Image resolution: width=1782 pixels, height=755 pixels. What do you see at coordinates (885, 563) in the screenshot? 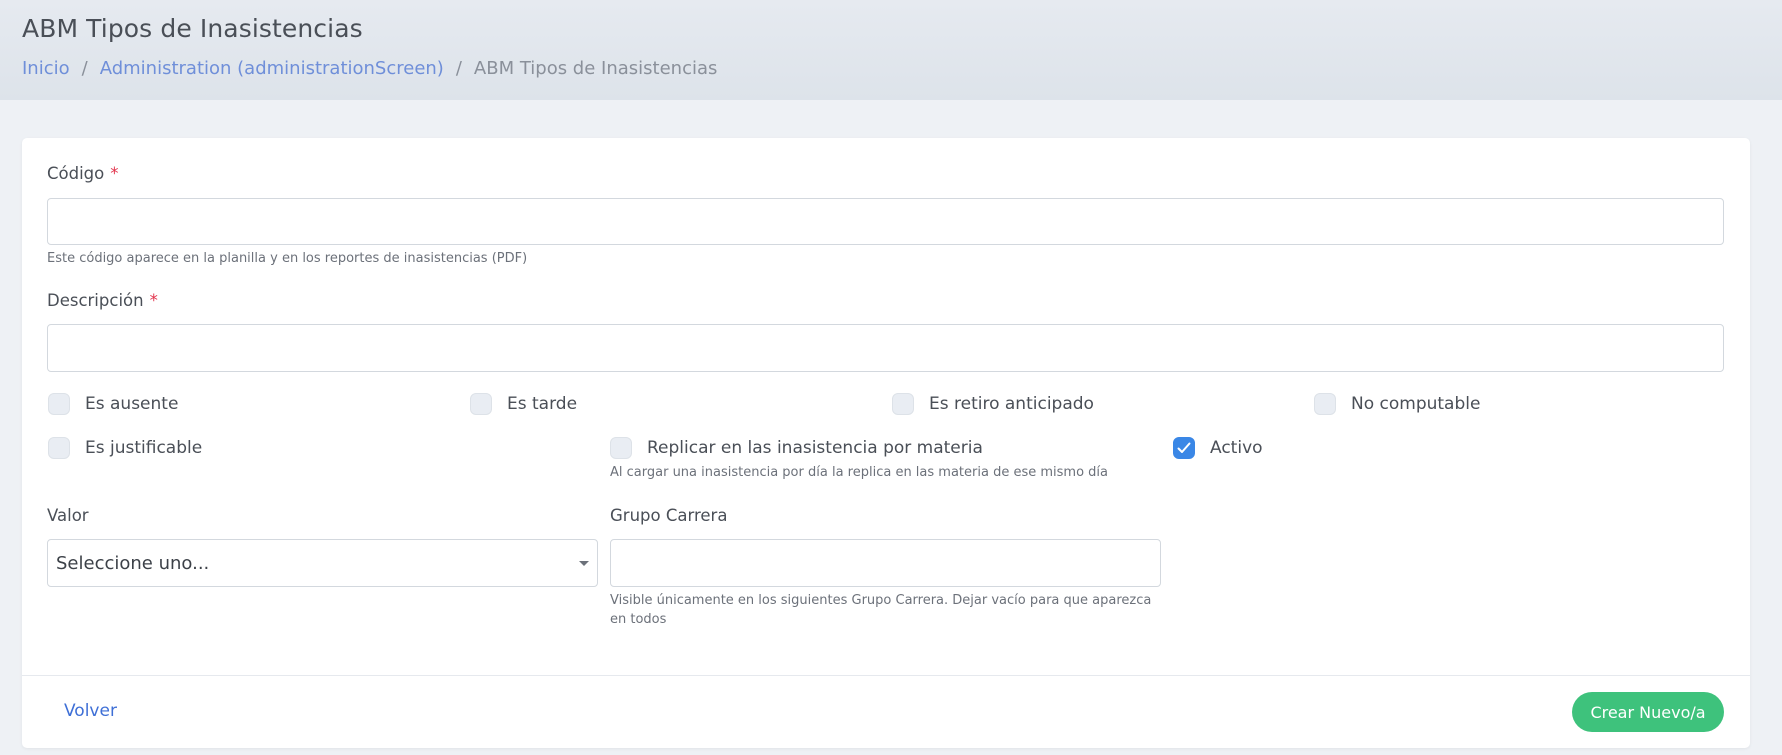
I see `grupo-carrera-input` at bounding box center [885, 563].